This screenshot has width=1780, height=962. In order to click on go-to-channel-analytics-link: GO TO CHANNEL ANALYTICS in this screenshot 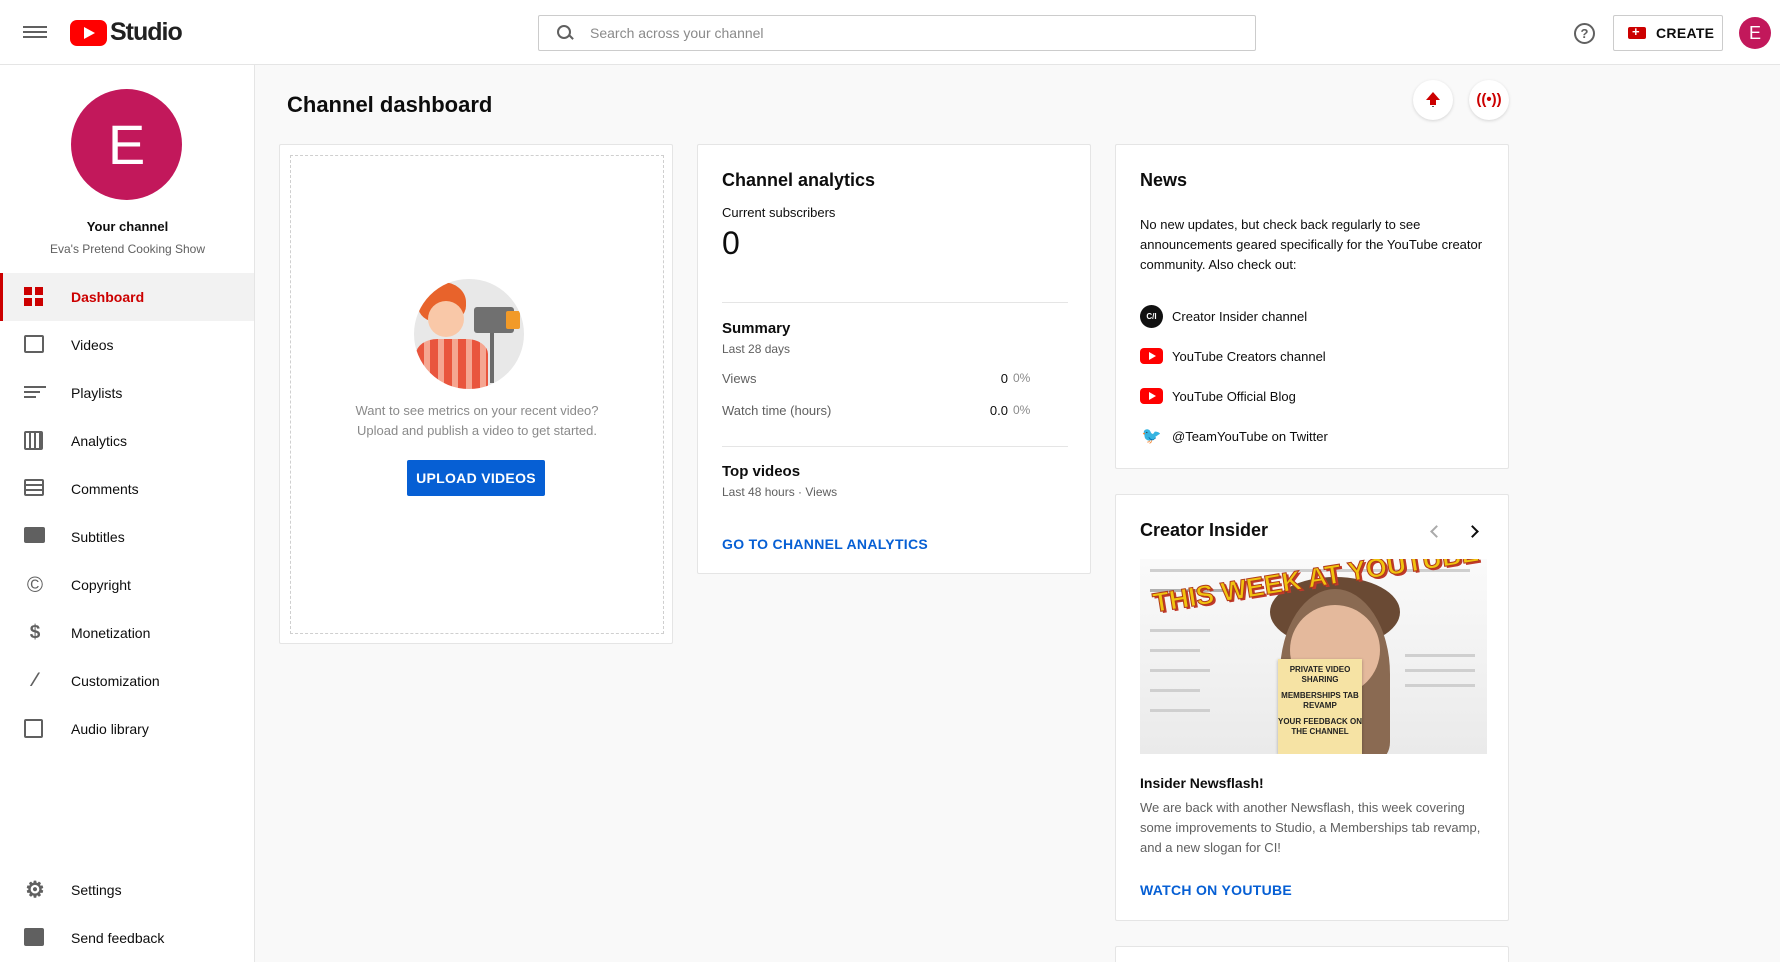, I will do `click(825, 544)`.